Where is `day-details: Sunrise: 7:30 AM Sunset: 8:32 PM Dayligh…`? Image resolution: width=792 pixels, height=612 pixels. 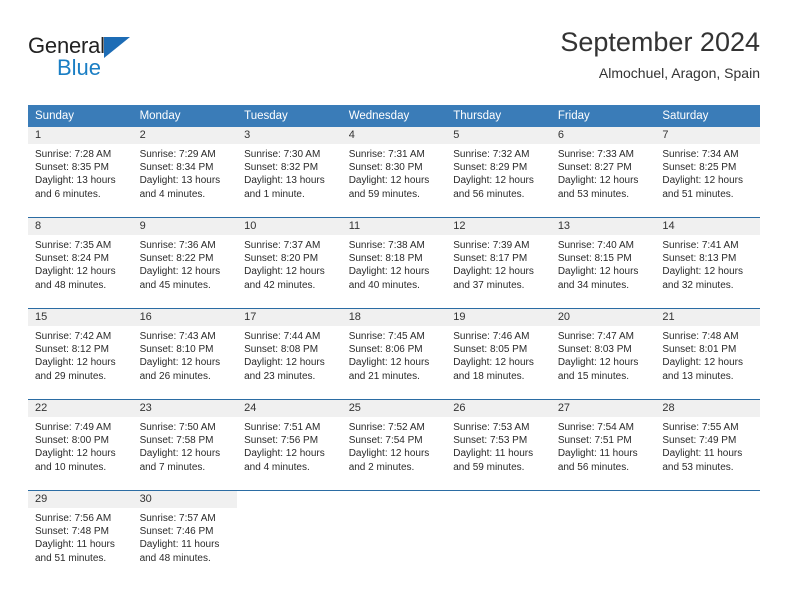
day-details: Sunrise: 7:30 AM Sunset: 8:32 PM Dayligh… is located at coordinates (289, 172).